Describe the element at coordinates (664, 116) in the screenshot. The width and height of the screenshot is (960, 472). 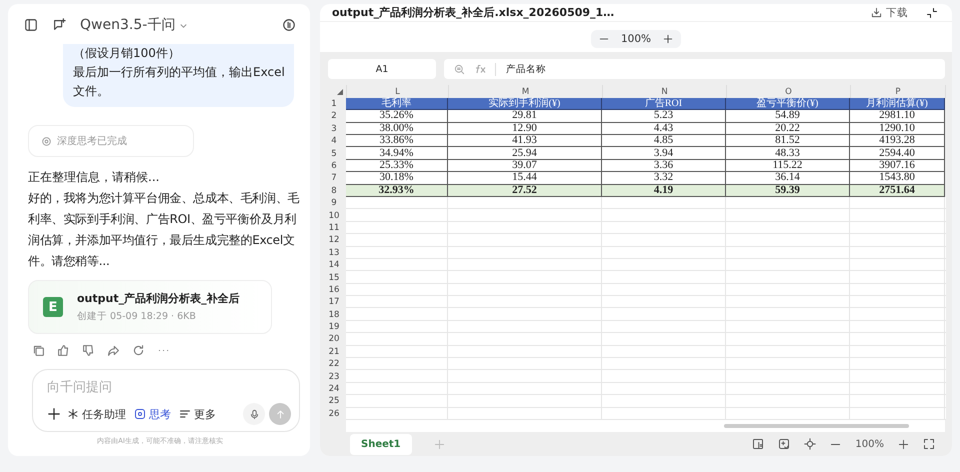
I see `table-cell: 5.23` at that location.